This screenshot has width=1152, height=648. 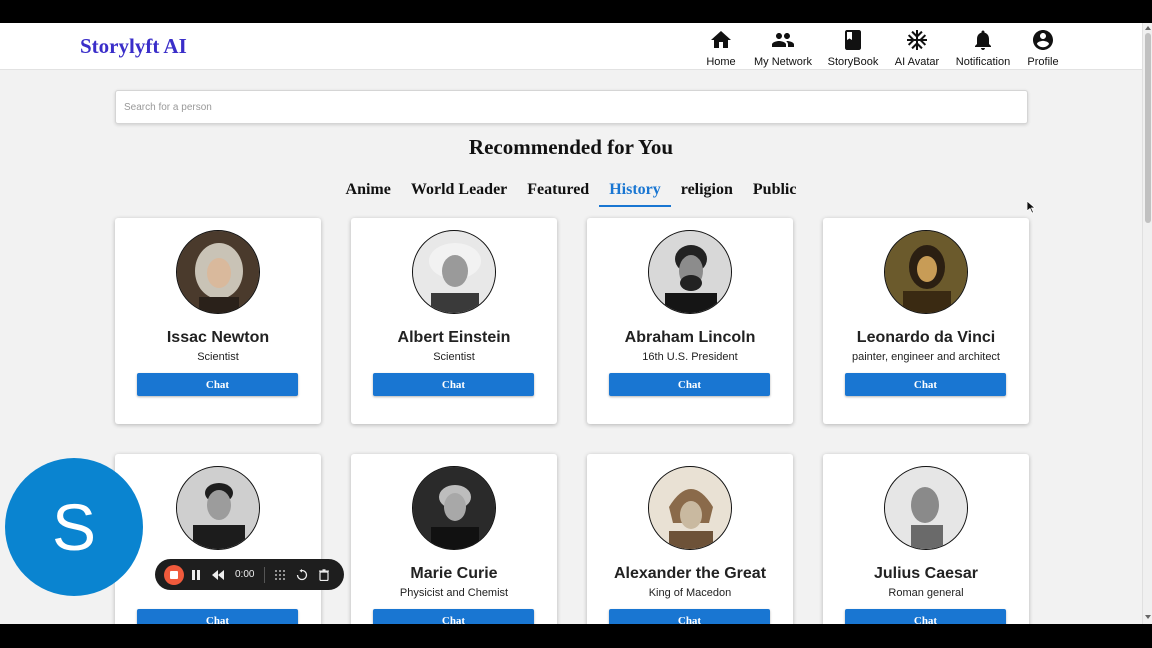 What do you see at coordinates (571, 147) in the screenshot?
I see `page-title: Recommended for You` at bounding box center [571, 147].